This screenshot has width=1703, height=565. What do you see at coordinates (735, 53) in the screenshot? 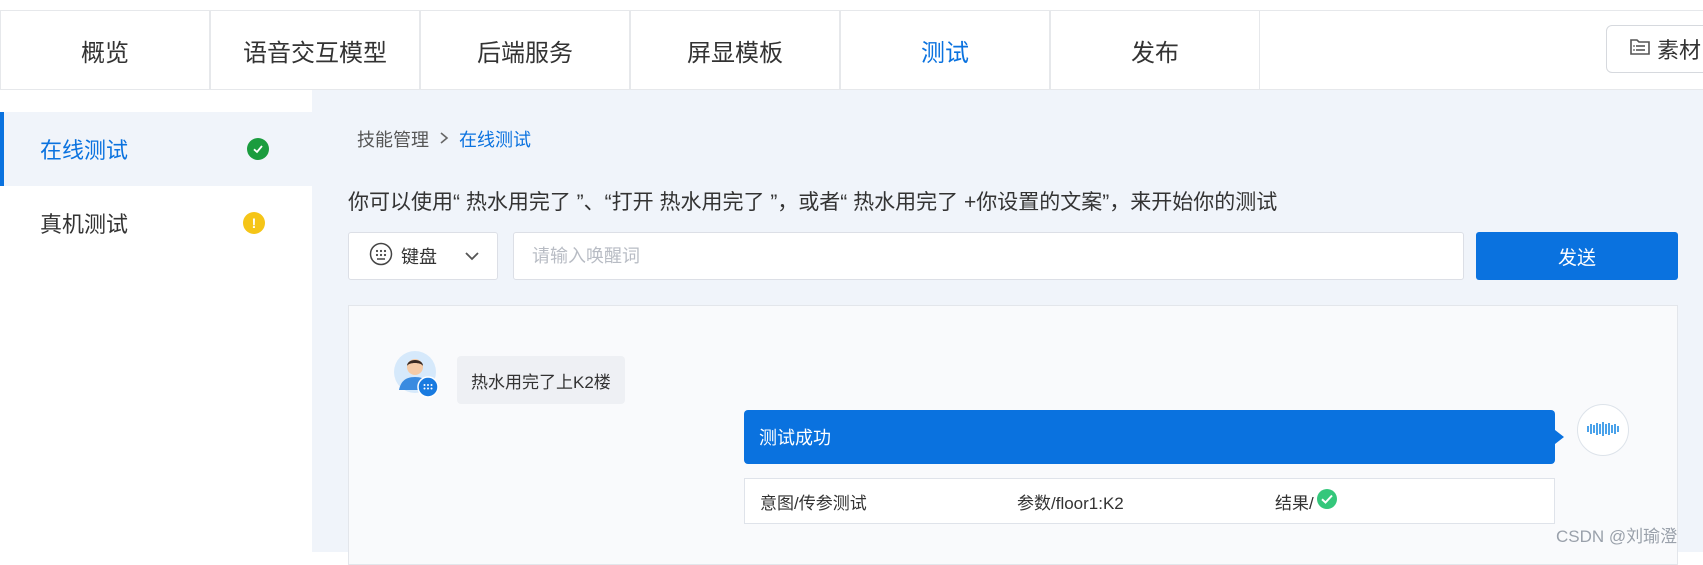
I see `tab-label: 屏显模板` at bounding box center [735, 53].